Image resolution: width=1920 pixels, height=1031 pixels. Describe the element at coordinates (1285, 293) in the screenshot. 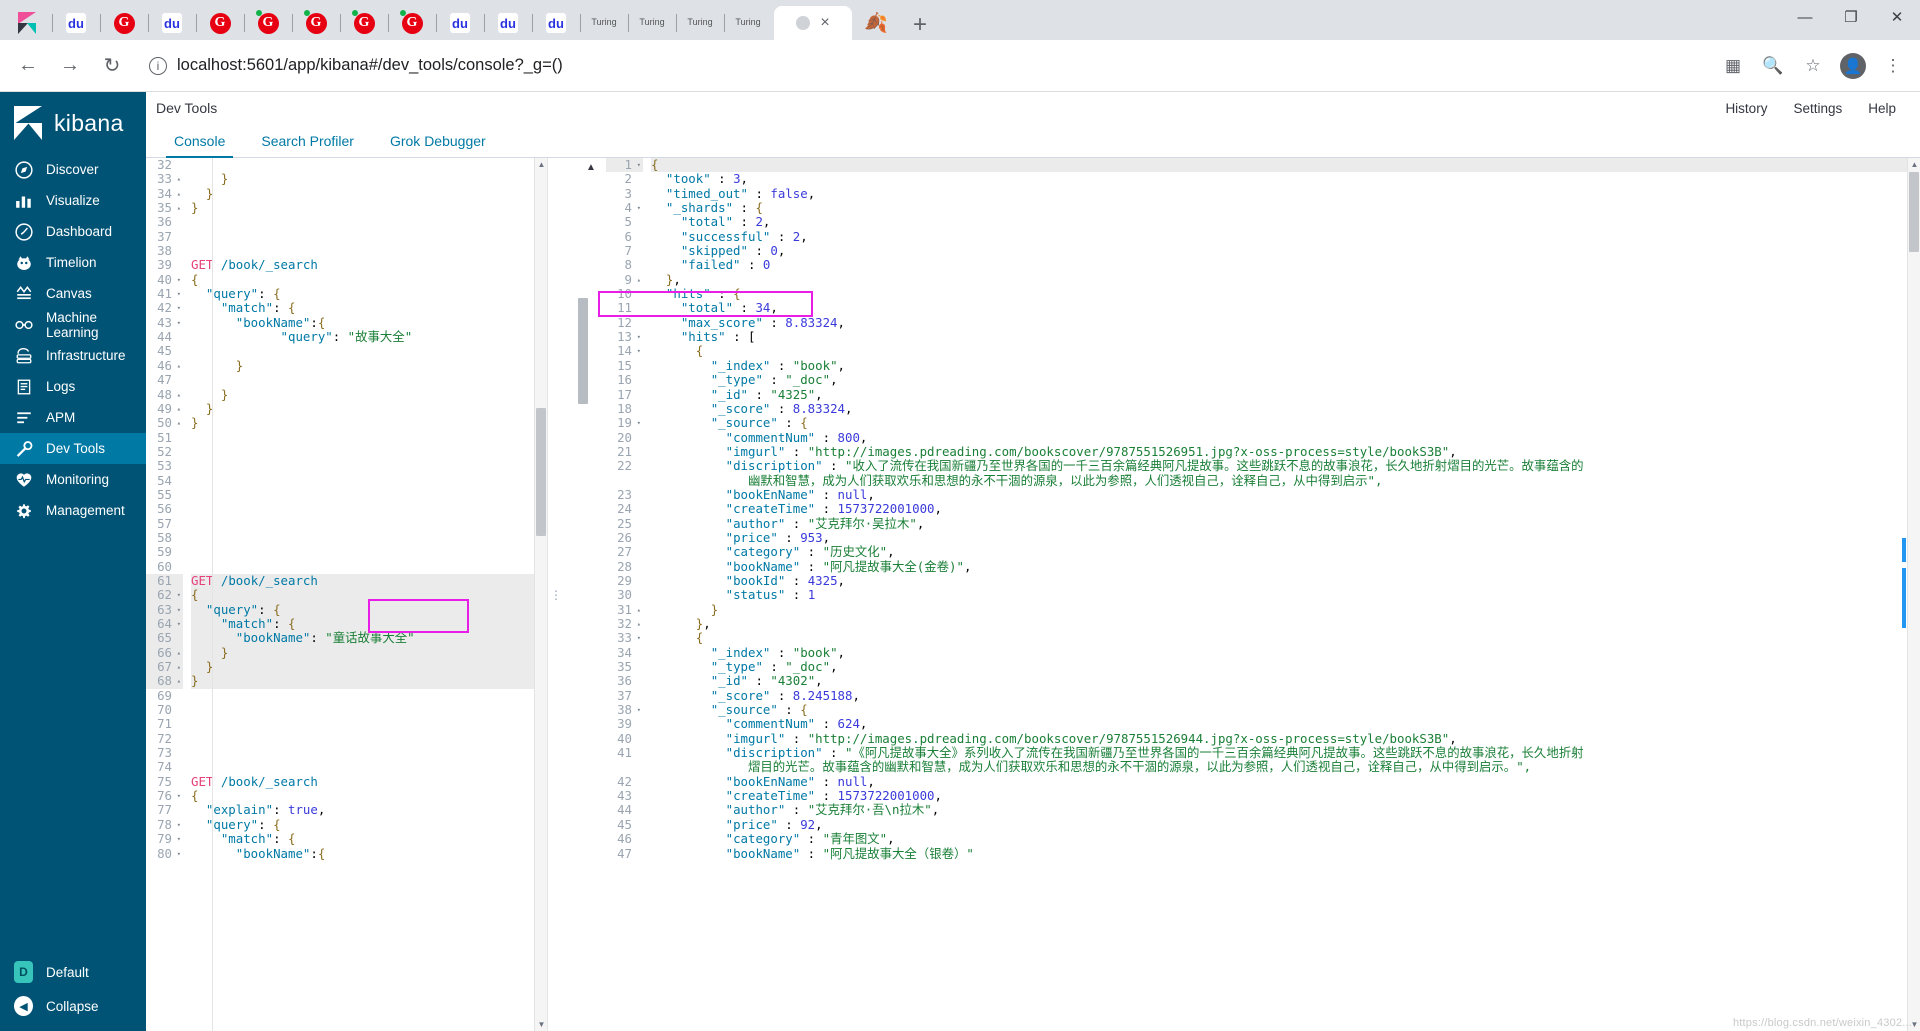

I see `code-line: "hits" : {` at that location.